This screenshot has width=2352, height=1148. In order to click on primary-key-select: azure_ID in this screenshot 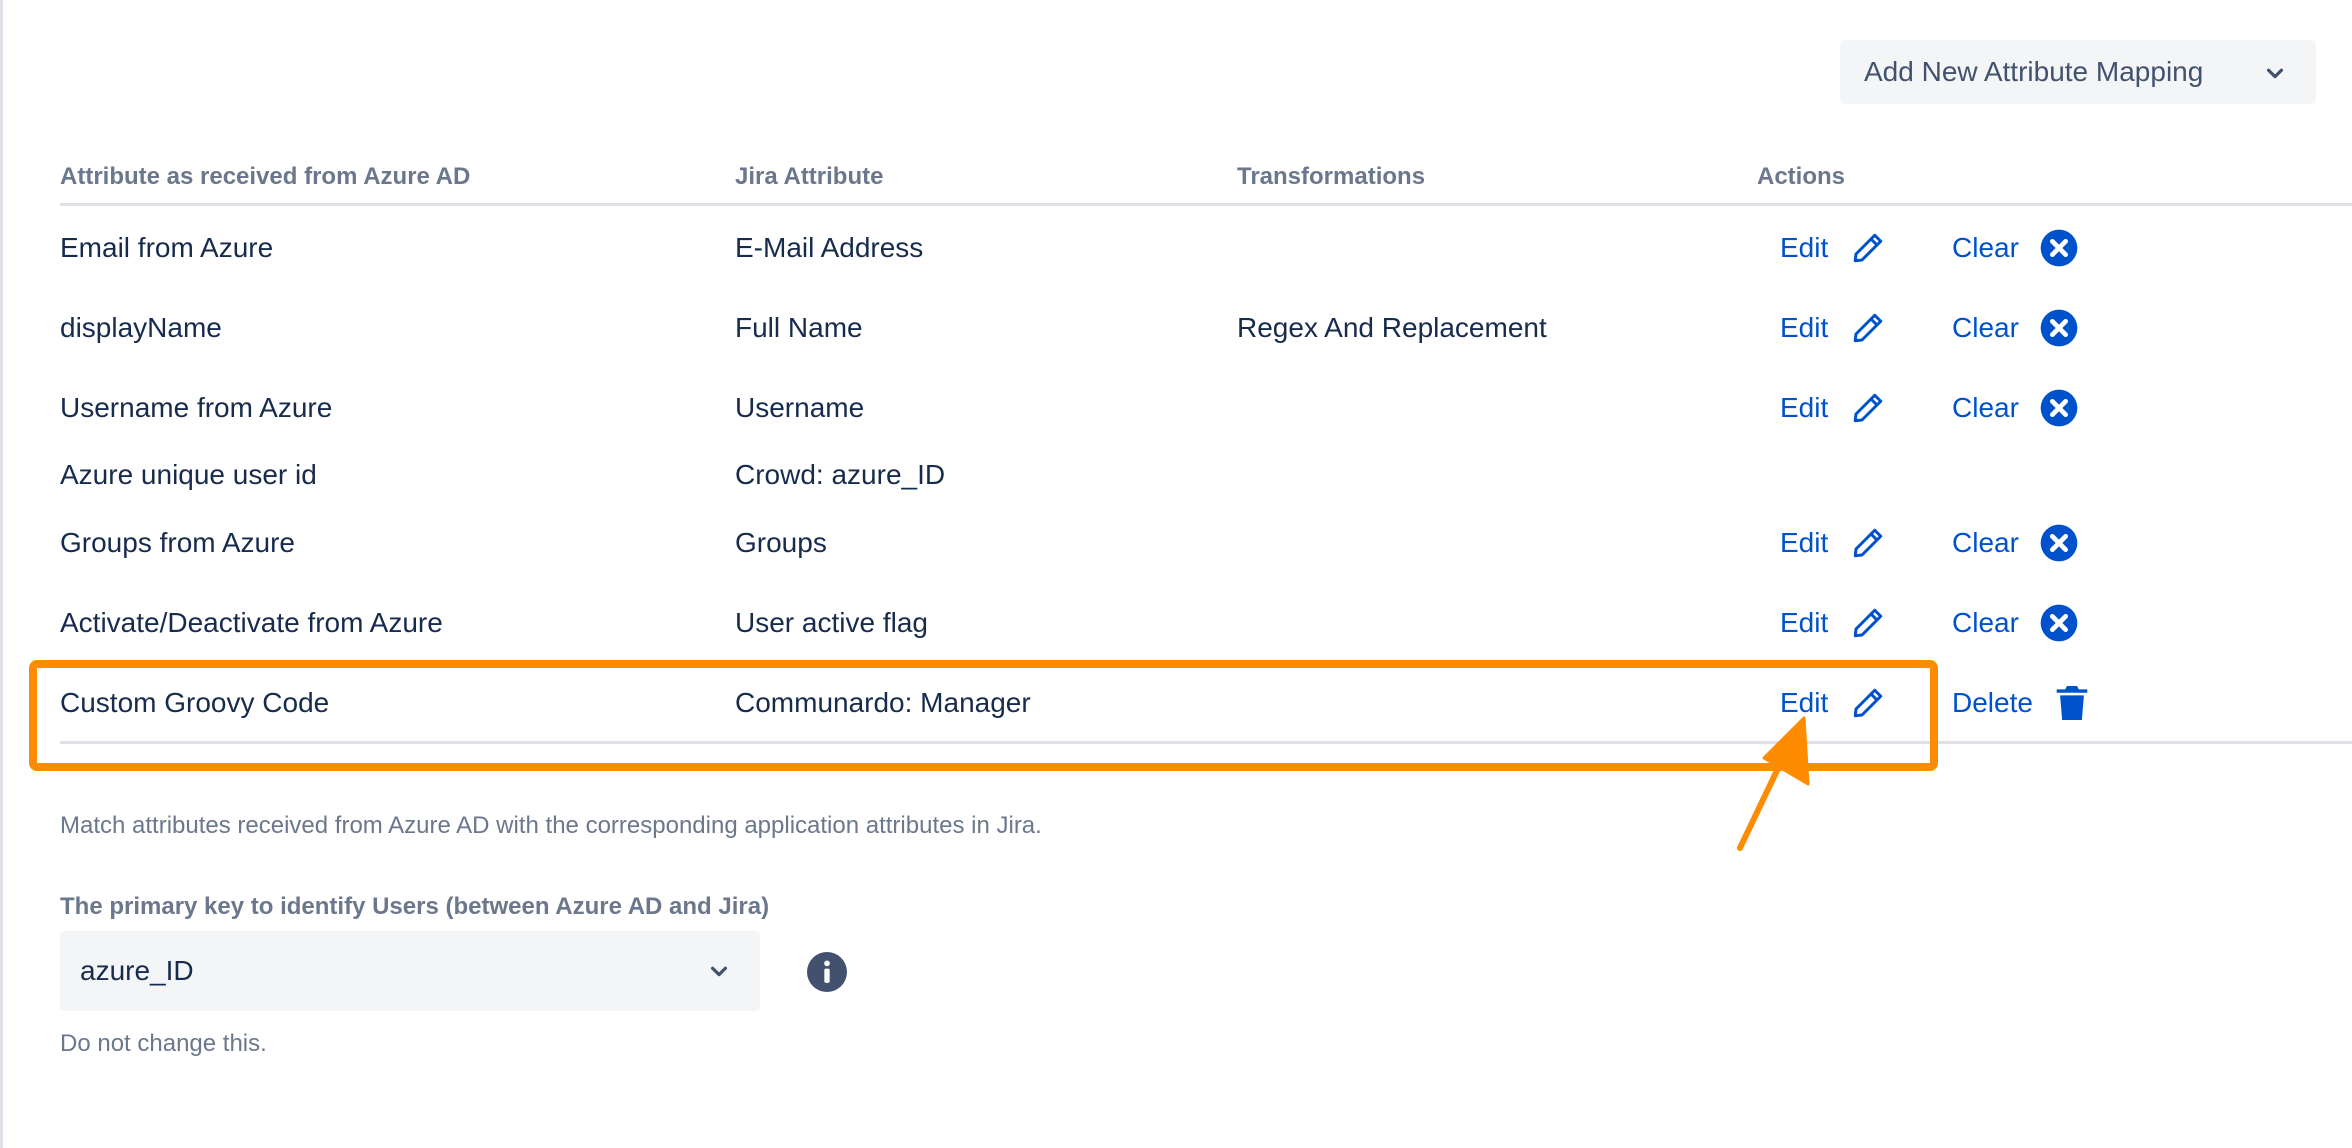, I will do `click(410, 971)`.